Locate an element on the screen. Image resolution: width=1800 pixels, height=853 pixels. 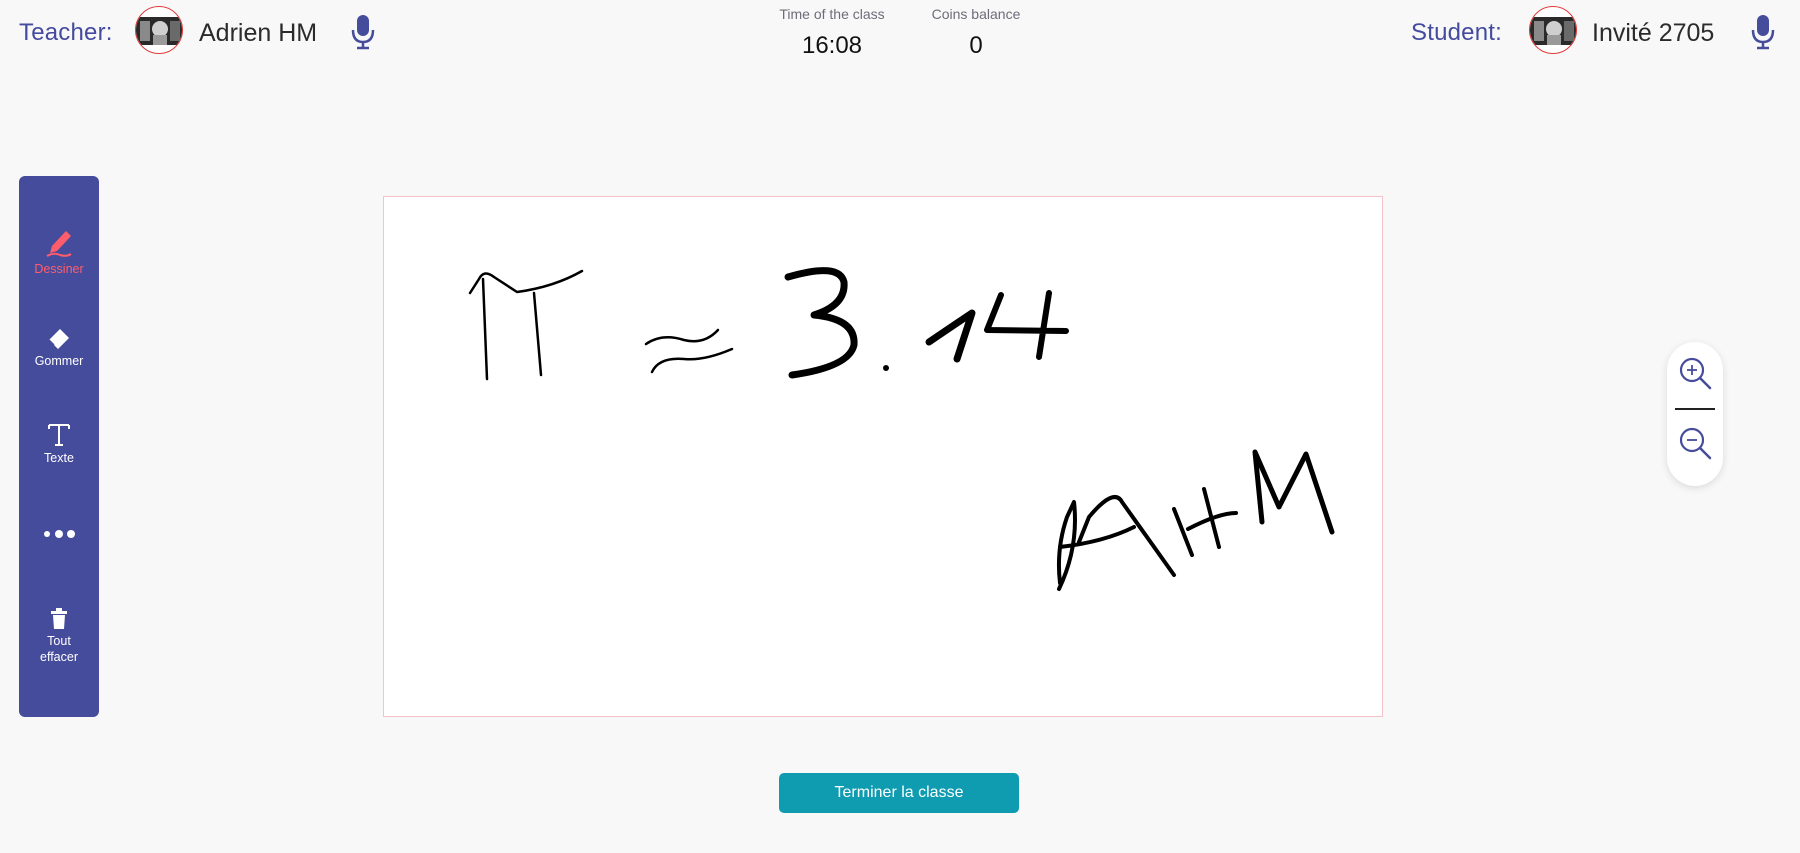
tool-draw-button: Dessiner is located at coordinates (59, 251).